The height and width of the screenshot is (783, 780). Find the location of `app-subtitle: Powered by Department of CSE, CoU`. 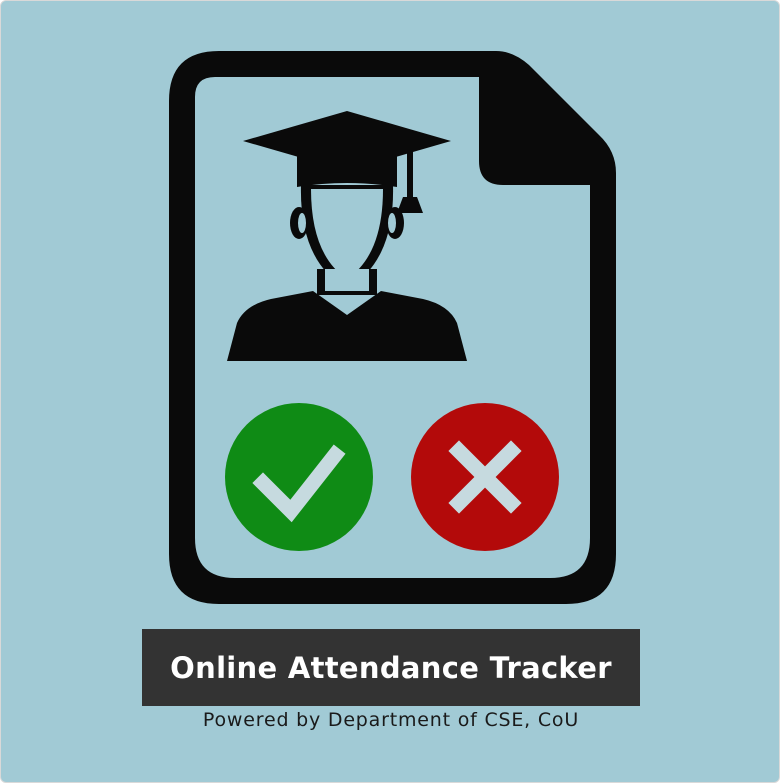

app-subtitle: Powered by Department of CSE, CoU is located at coordinates (391, 720).